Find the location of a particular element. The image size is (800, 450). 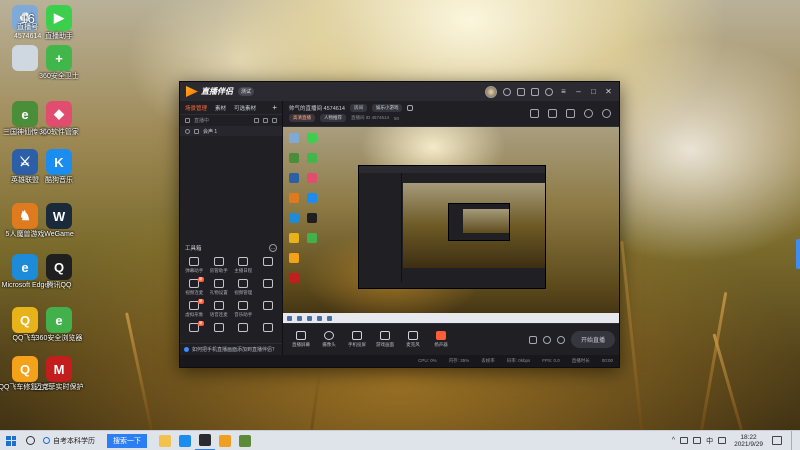

wallpaper-grass is located at coordinates (727, 382).